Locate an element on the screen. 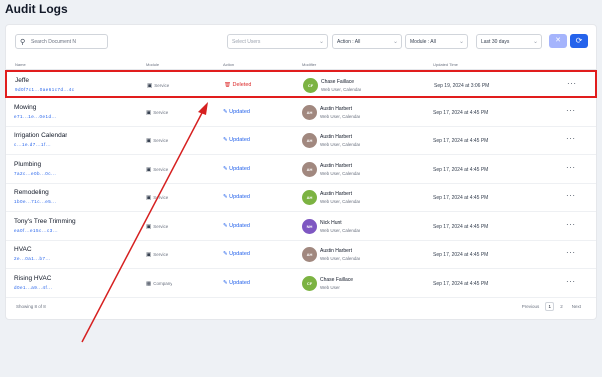 The height and width of the screenshot is (377, 602). record-name: Tony's Tree Trimming is located at coordinates (45, 221).